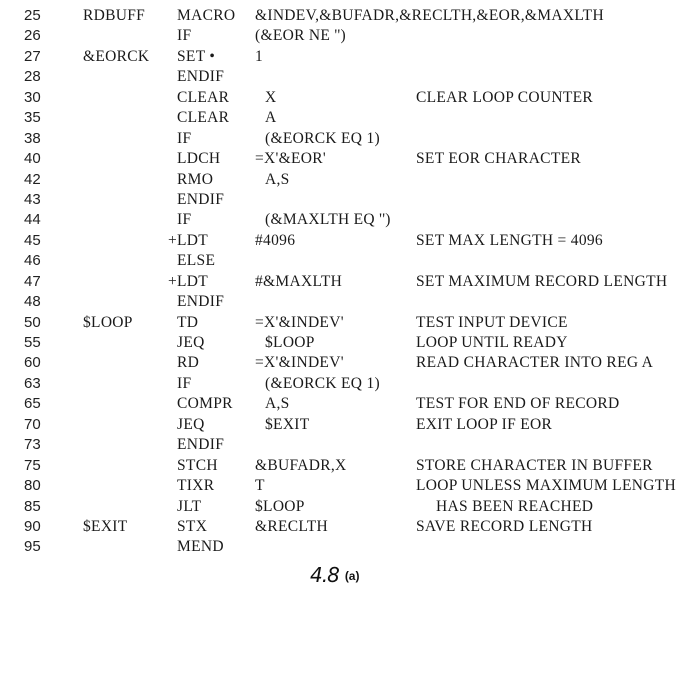 The height and width of the screenshot is (681, 700). I want to click on operand-field: 1, so click(259, 56).